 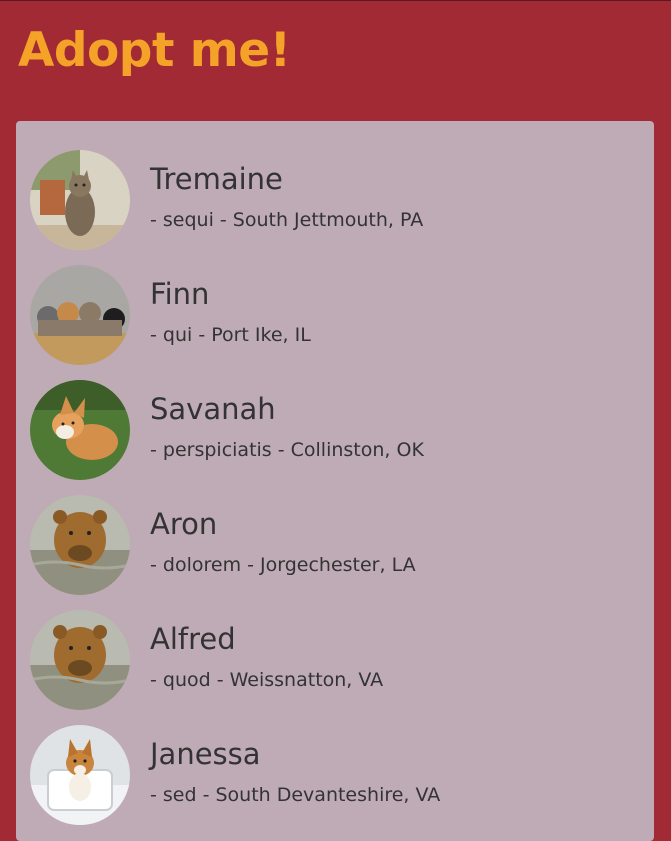 I want to click on pet-card: Alfred - quod - Weissnatton, VA, so click(x=330, y=660).